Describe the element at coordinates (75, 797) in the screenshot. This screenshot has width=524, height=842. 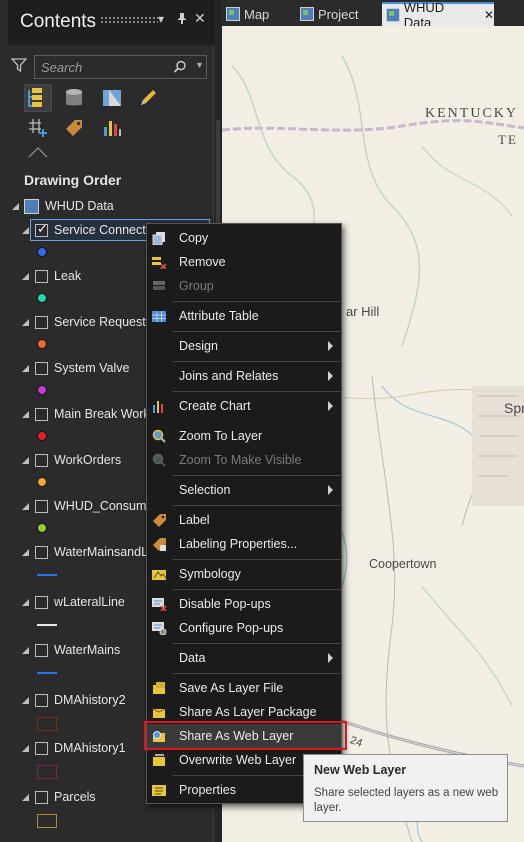
I see `layer-name: Parcels` at that location.